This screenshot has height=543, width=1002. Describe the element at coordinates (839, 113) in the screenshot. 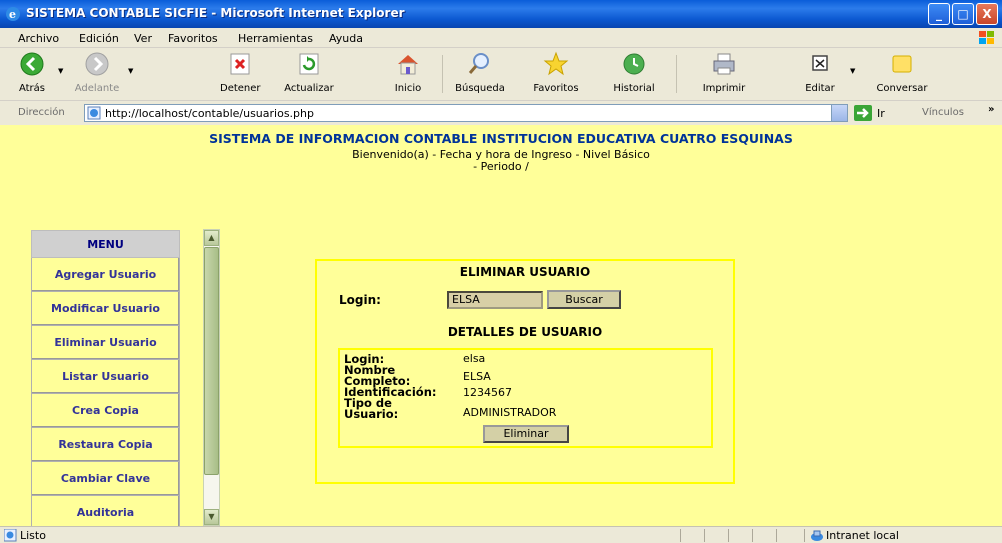

I see `address-dropdown-icon` at that location.